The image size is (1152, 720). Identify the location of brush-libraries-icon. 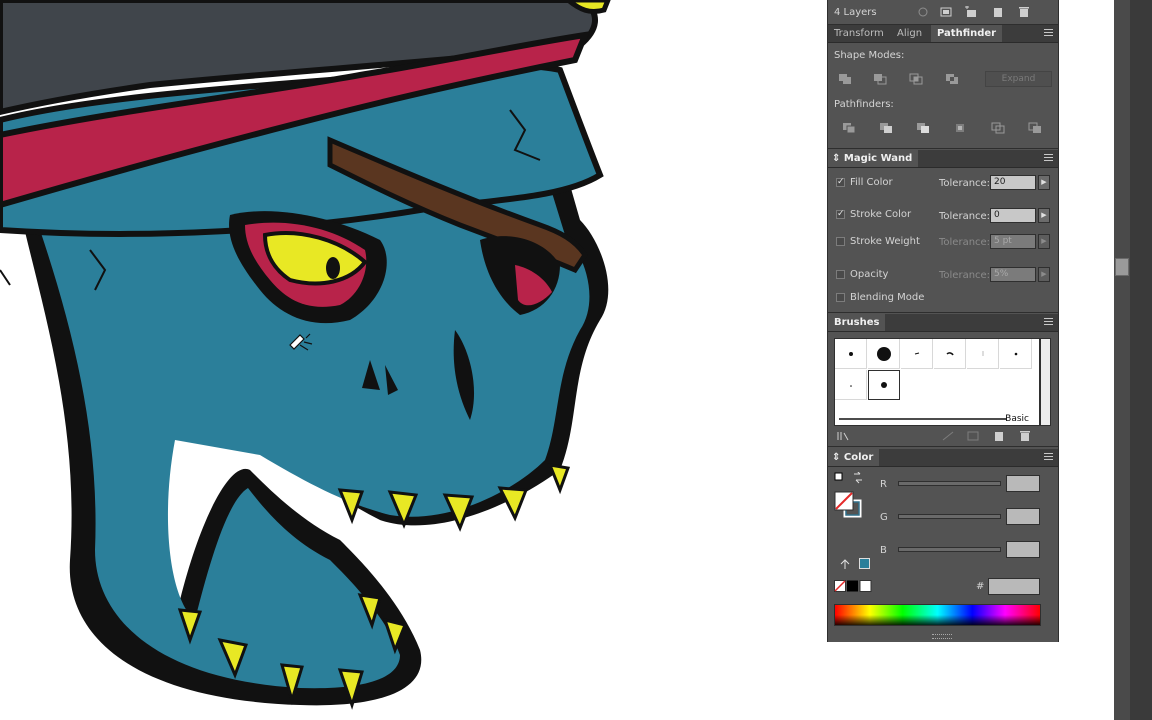
(844, 436).